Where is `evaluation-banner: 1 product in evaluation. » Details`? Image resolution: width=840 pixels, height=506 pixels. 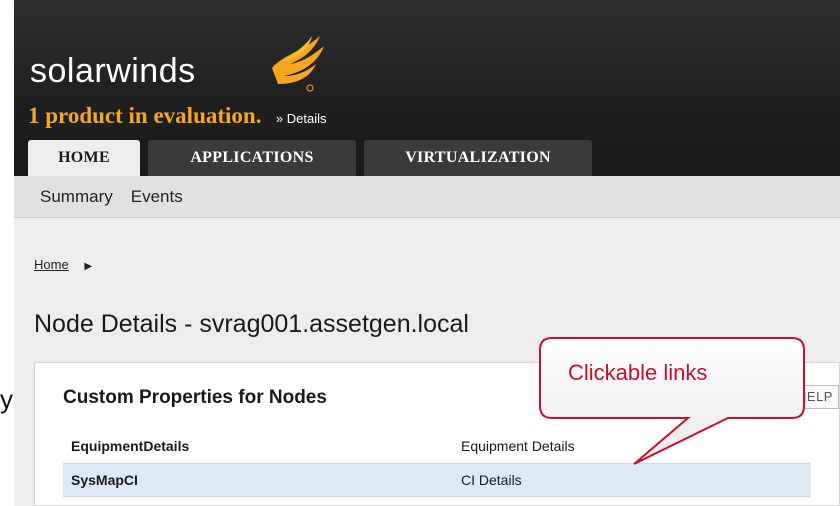
evaluation-banner: 1 product in evaluation. » Details is located at coordinates (177, 116).